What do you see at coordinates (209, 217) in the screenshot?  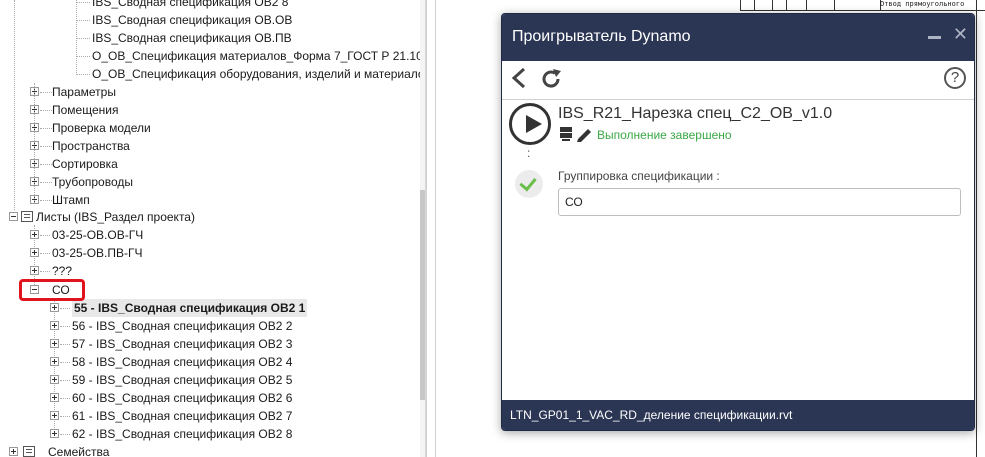 I see `sheets-root: Листы (IBS_Раздел проекта)` at bounding box center [209, 217].